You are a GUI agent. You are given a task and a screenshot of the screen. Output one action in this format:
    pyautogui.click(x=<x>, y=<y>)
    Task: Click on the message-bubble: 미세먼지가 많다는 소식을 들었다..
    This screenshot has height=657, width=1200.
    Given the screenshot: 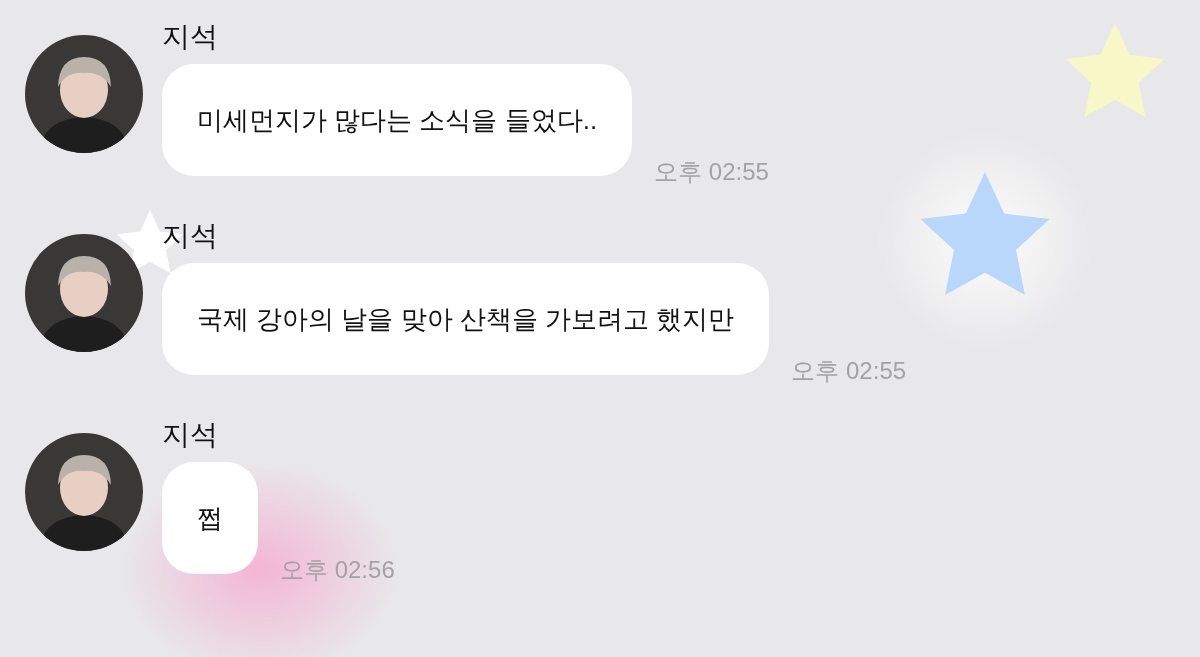 What is the action you would take?
    pyautogui.click(x=397, y=120)
    